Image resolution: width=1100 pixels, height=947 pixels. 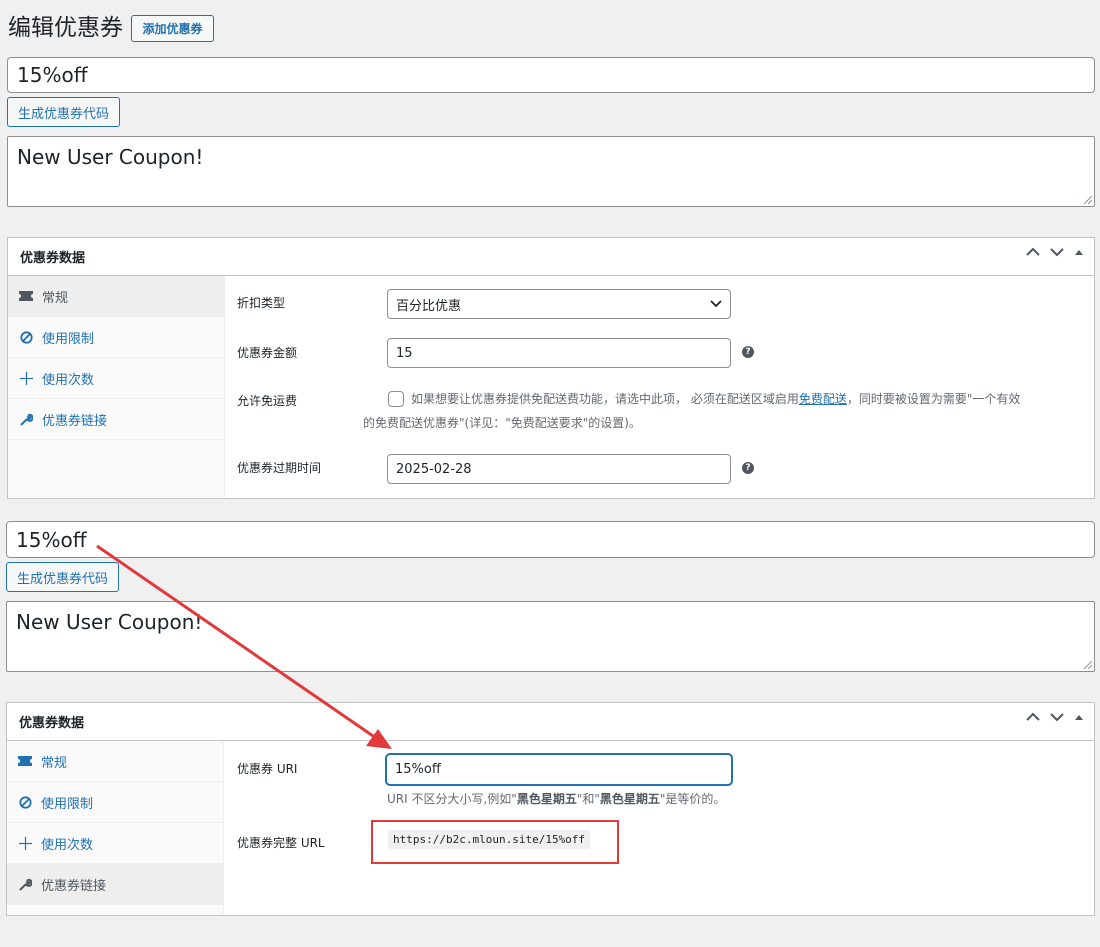 What do you see at coordinates (692, 799) in the screenshot?
I see `note-text: "是等价的。` at bounding box center [692, 799].